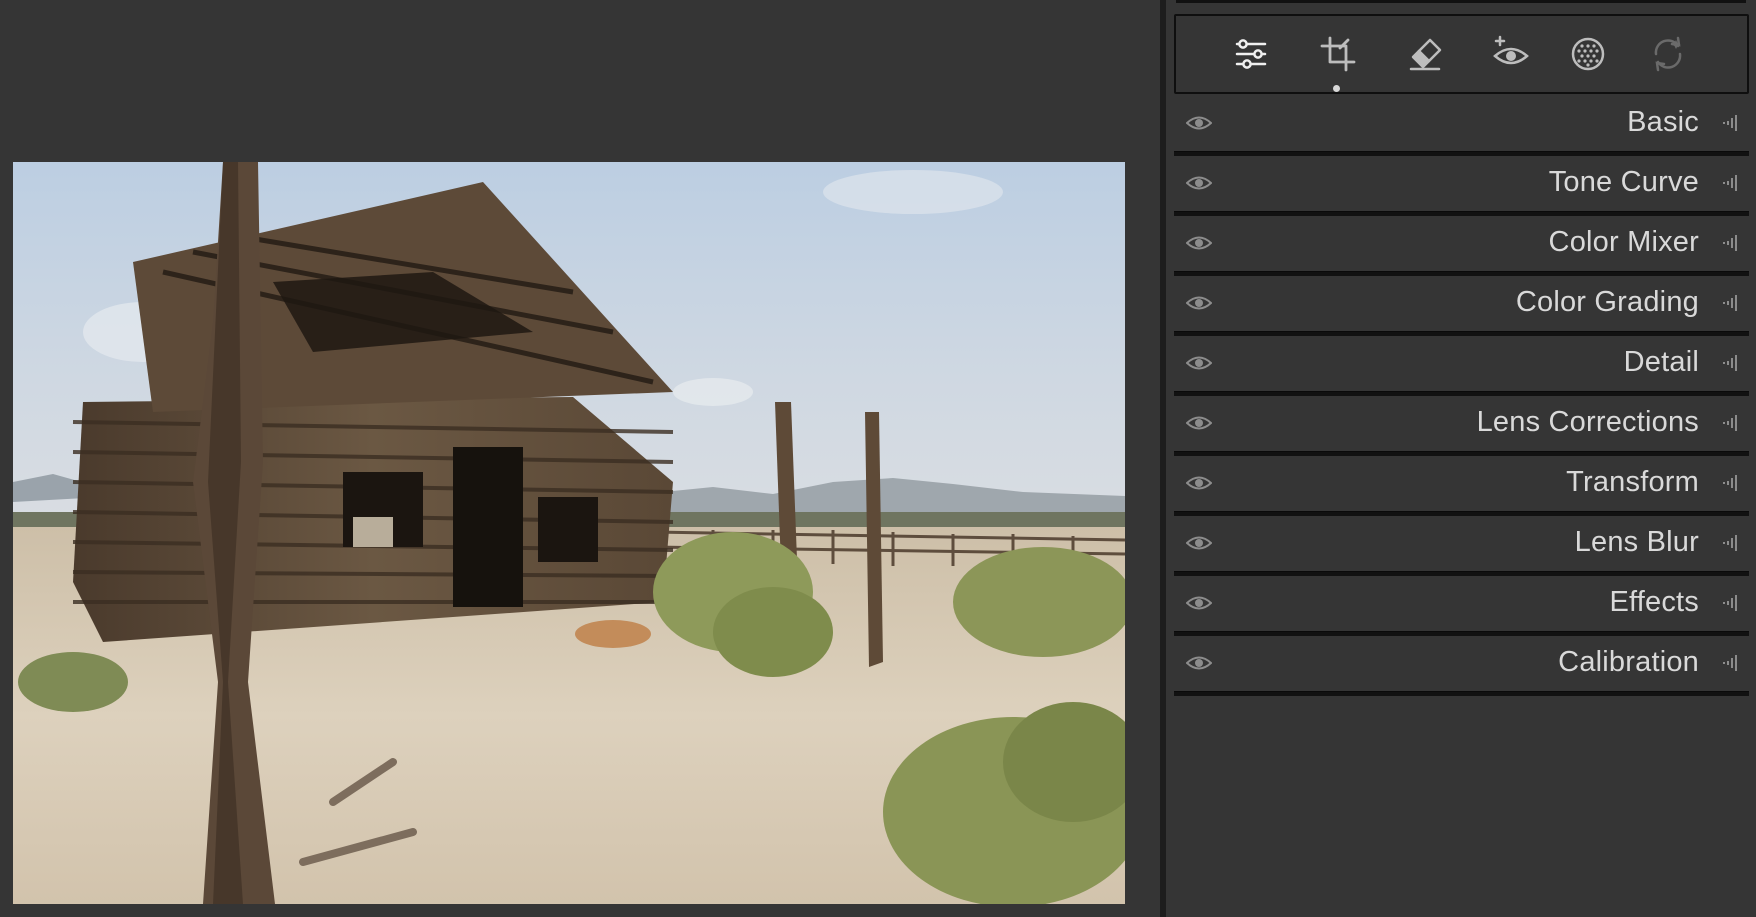 The height and width of the screenshot is (917, 1756). What do you see at coordinates (1461, 426) in the screenshot?
I see `section-lens-corrections: Lens Corrections` at bounding box center [1461, 426].